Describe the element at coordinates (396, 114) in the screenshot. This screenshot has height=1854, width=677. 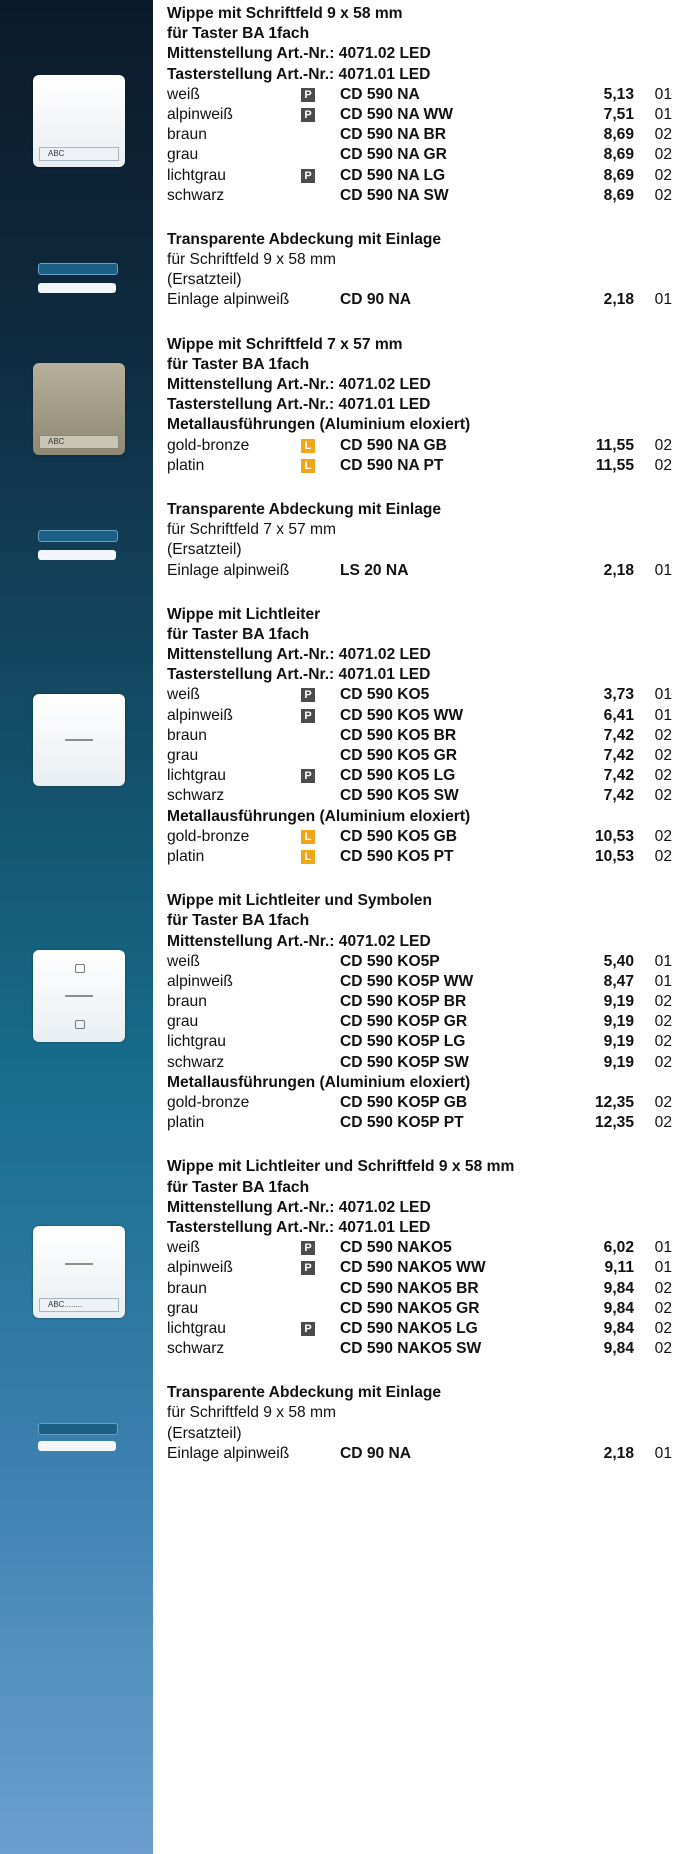
I see `article-code: CD 590 NA WW` at that location.